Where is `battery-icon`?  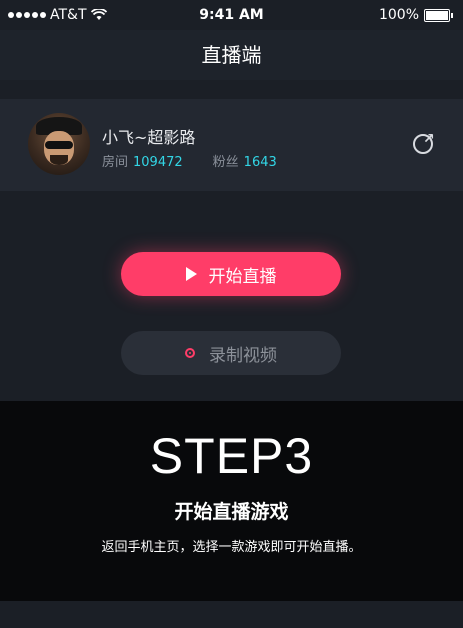 battery-icon is located at coordinates (437, 15).